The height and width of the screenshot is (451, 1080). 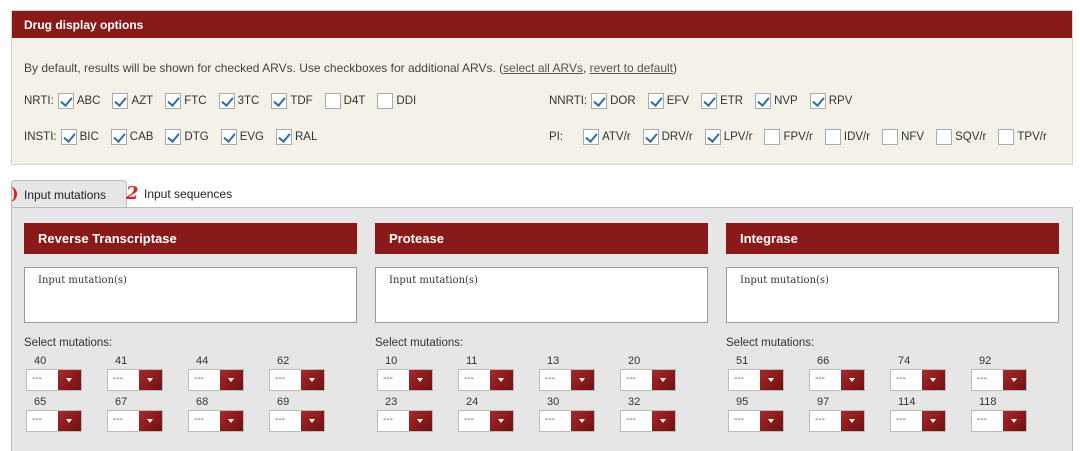 I want to click on drug-option-evg: EVG, so click(x=242, y=137).